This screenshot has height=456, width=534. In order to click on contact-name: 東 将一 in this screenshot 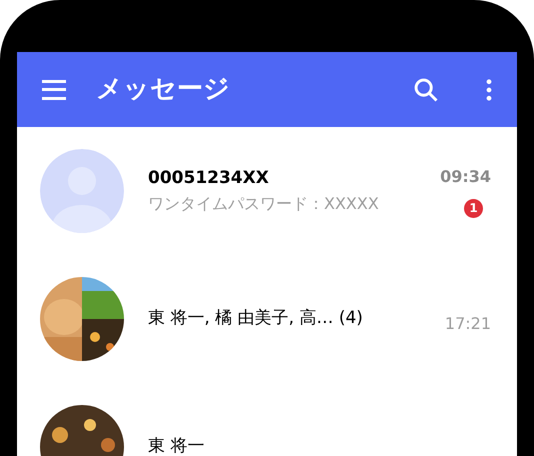, I will do `click(177, 445)`.